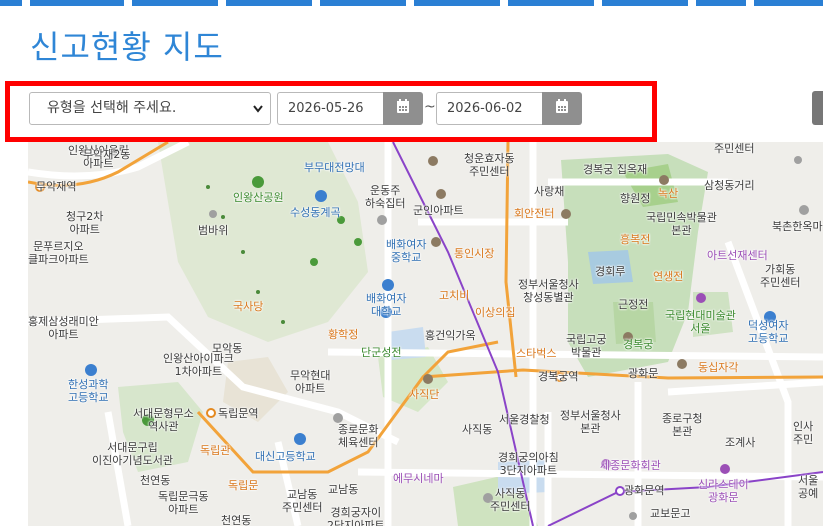 Image resolution: width=823 pixels, height=526 pixels. What do you see at coordinates (248, 306) in the screenshot?
I see `map-label: 국사당` at bounding box center [248, 306].